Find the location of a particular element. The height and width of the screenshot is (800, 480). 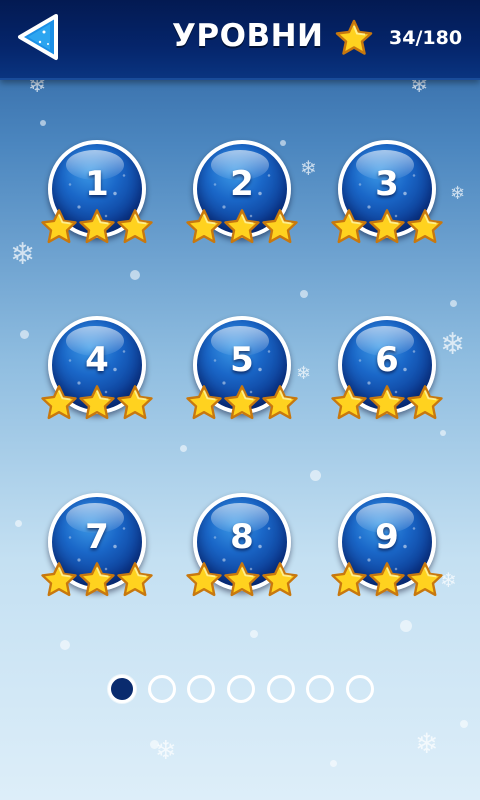

level-number: 7 is located at coordinates (97, 537).